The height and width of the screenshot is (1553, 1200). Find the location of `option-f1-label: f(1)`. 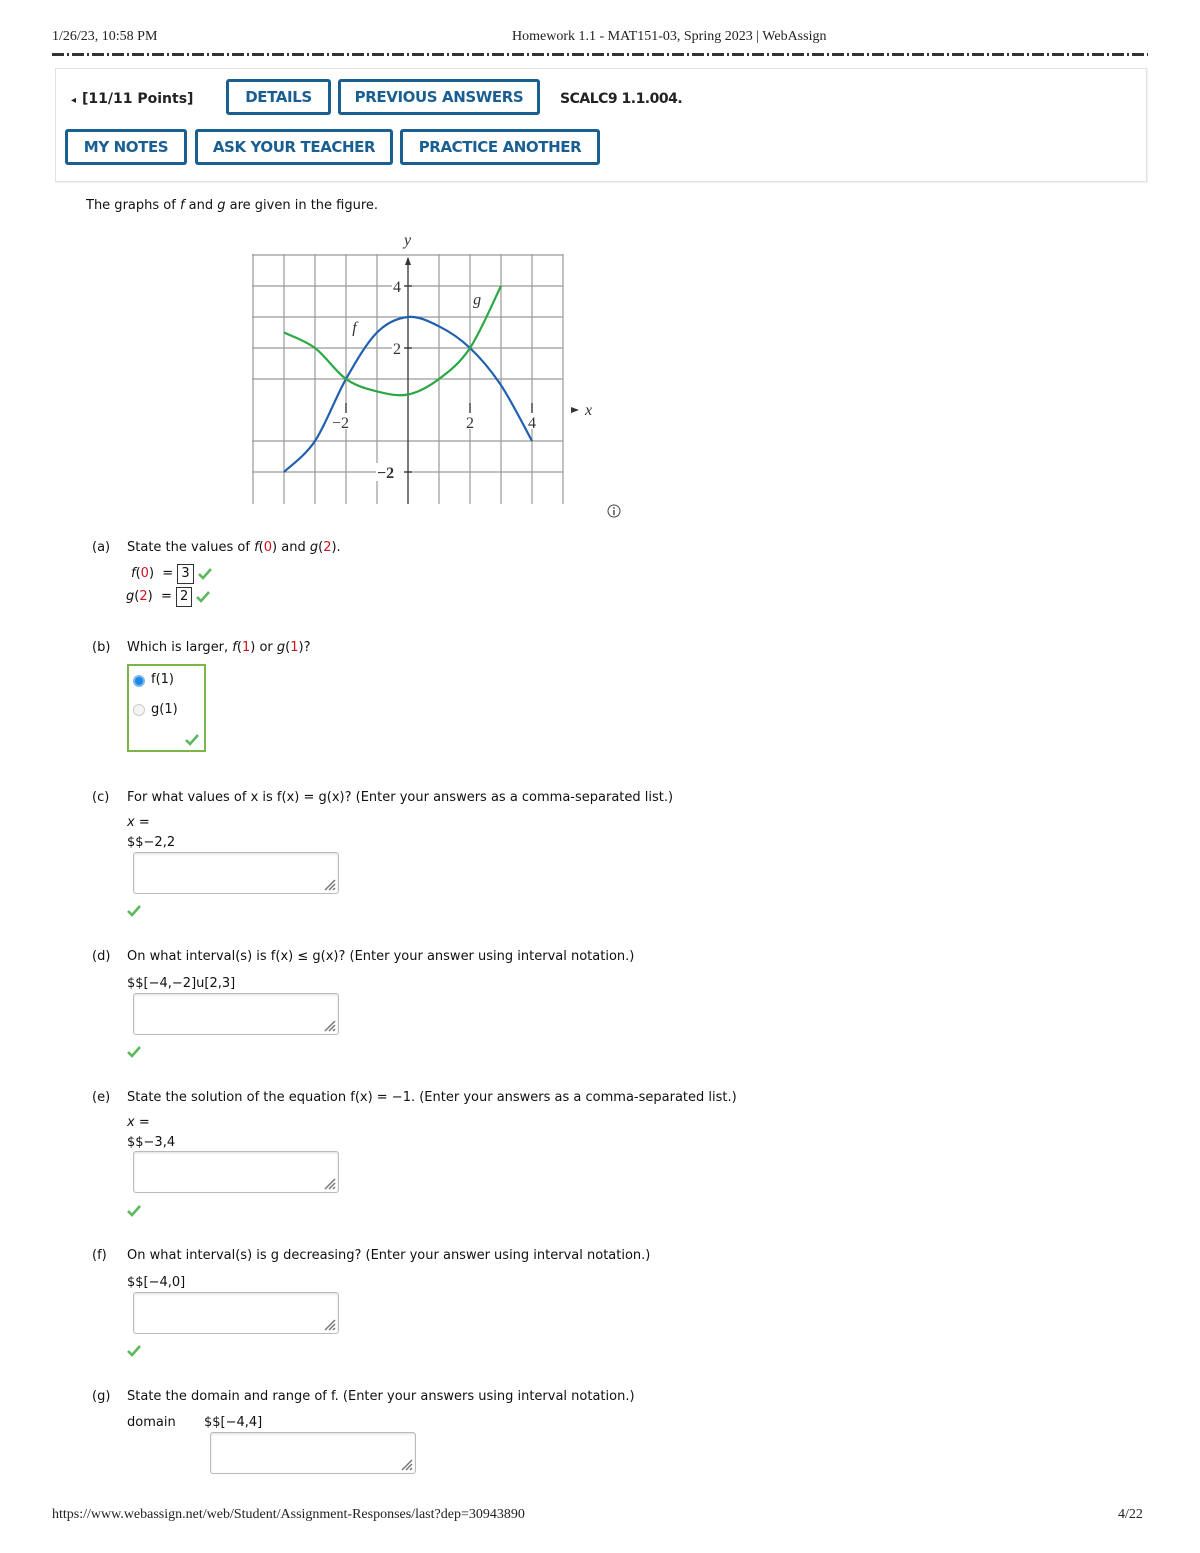

option-f1-label: f(1) is located at coordinates (162, 679).